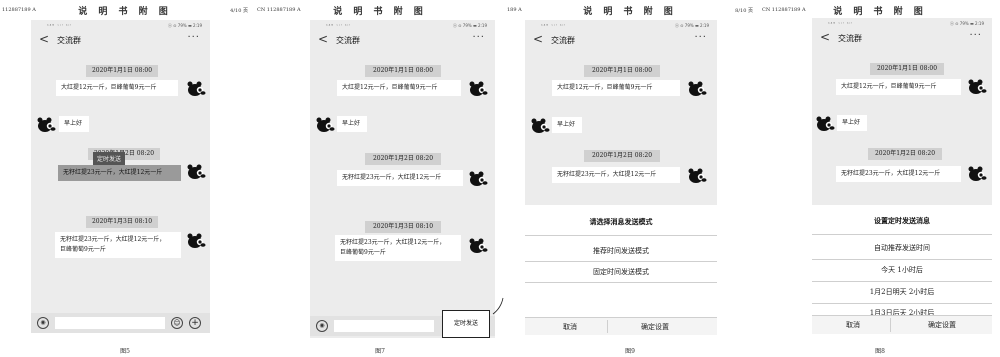  What do you see at coordinates (630, 351) in the screenshot?
I see `figure-label: 图9` at bounding box center [630, 351].